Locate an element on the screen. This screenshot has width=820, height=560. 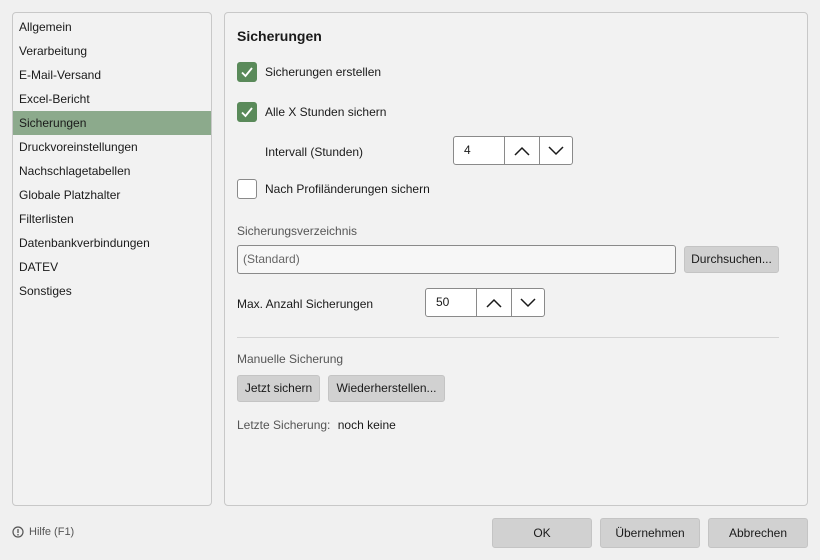
max-backups-increment-button is located at coordinates (493, 302).